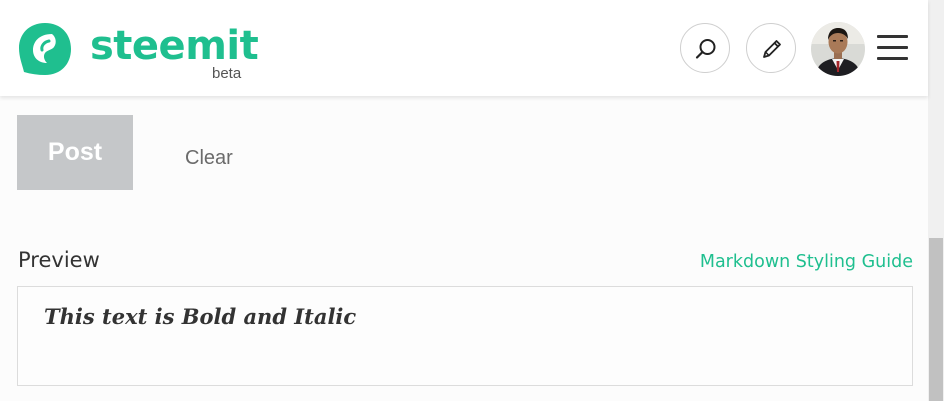 Image resolution: width=944 pixels, height=401 pixels. Describe the element at coordinates (227, 73) in the screenshot. I see `brand-beta-tag: beta` at that location.